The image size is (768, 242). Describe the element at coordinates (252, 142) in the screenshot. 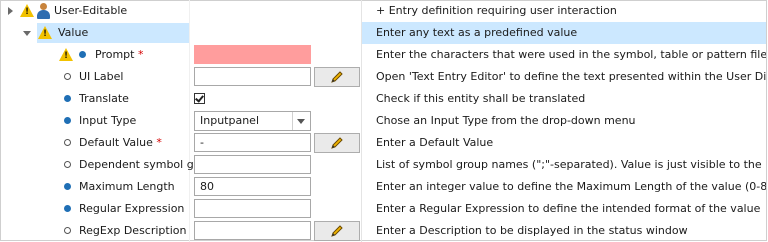

I see `default-value-input: -` at that location.